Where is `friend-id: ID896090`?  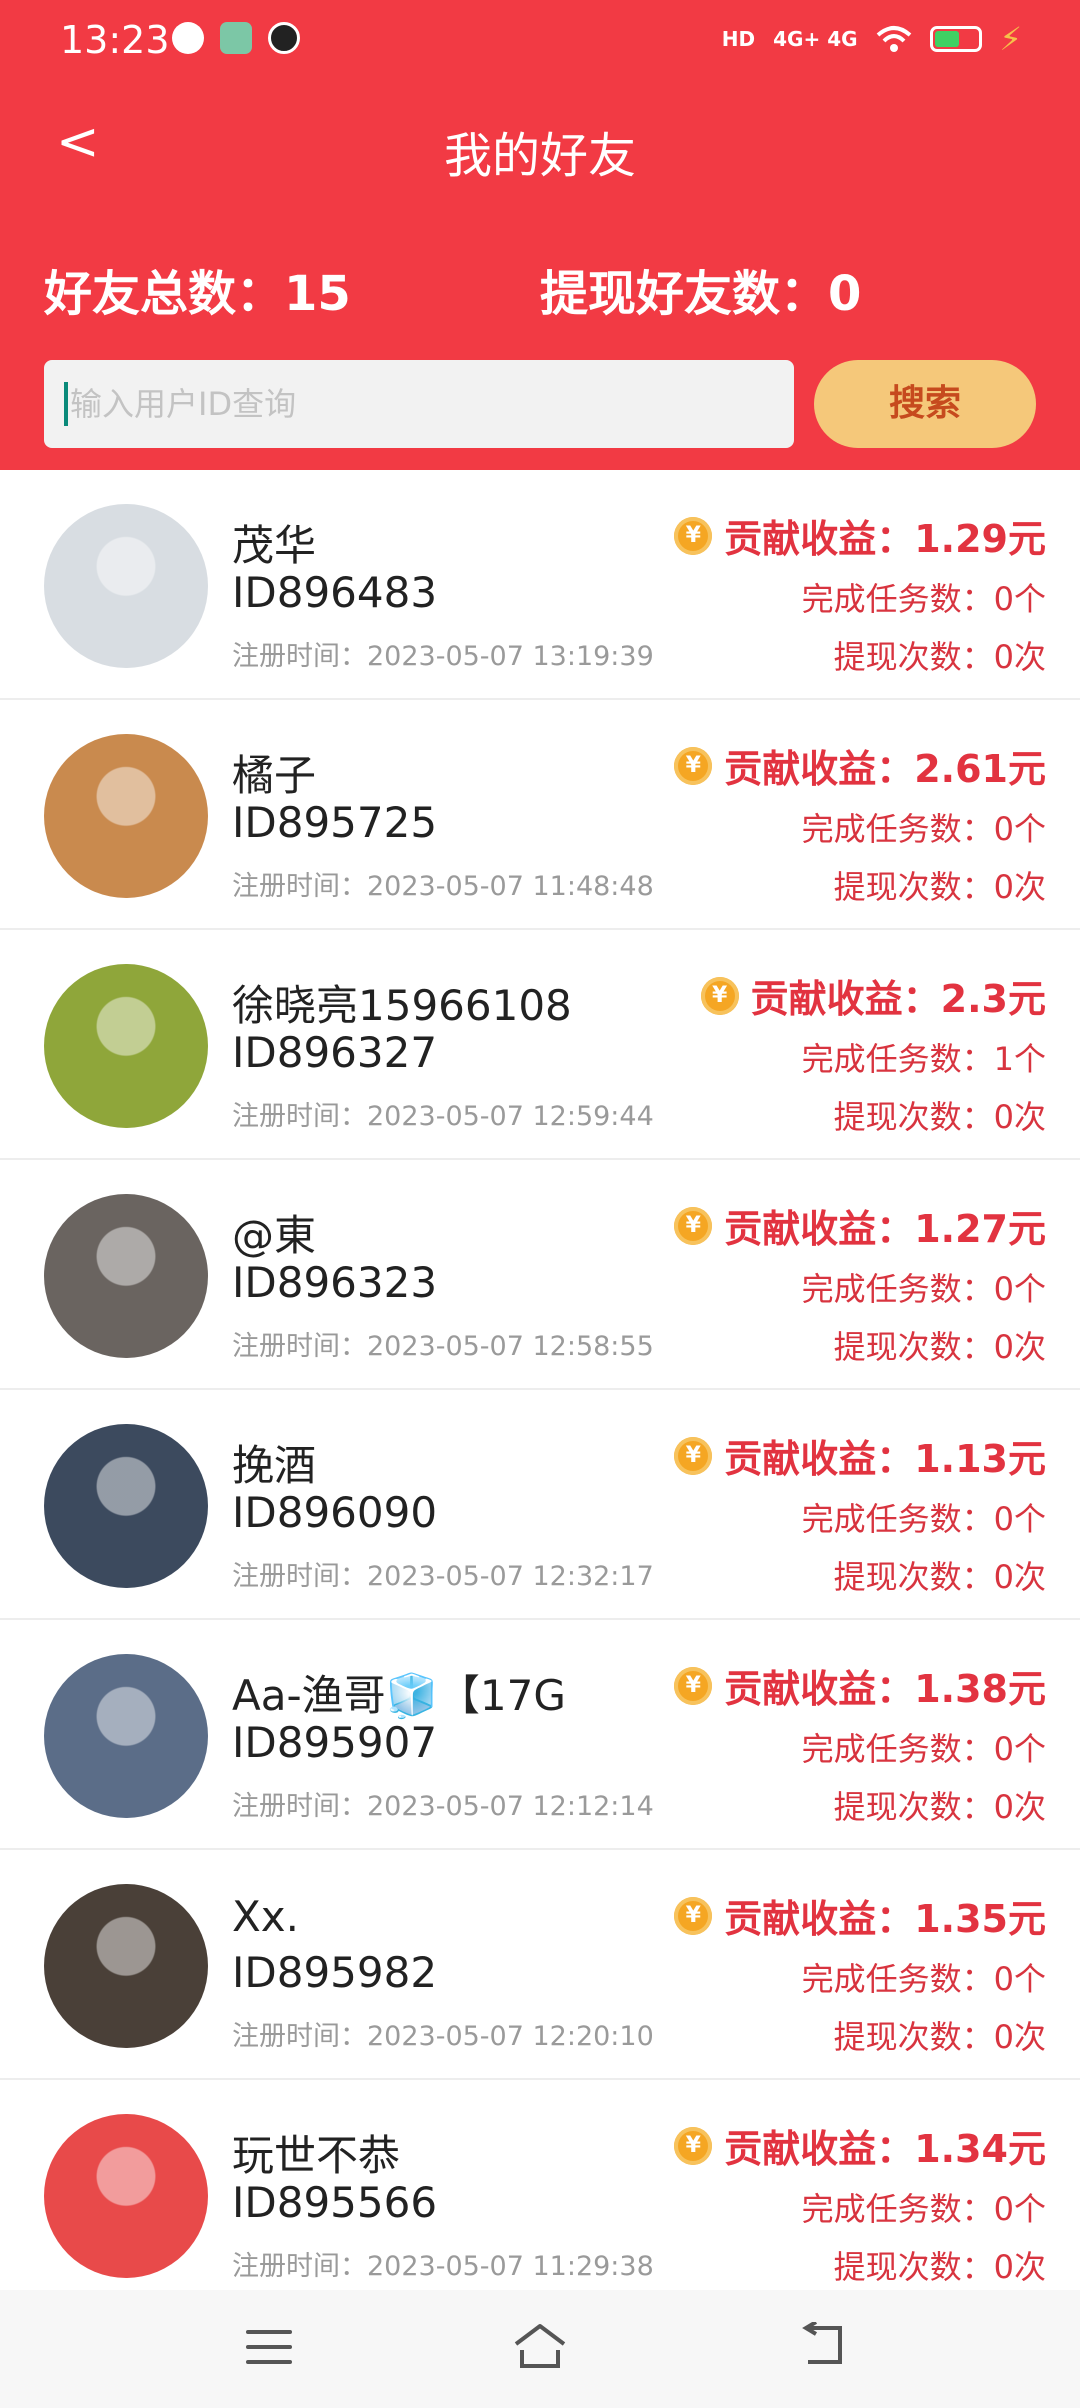
friend-id: ID896090 is located at coordinates (335, 1512).